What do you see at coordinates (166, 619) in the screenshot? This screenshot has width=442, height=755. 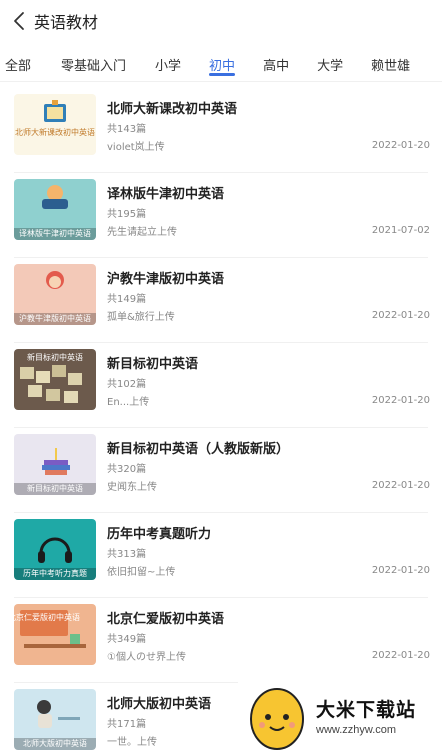 I see `item-title: 北京仁爱版初中英语` at bounding box center [166, 619].